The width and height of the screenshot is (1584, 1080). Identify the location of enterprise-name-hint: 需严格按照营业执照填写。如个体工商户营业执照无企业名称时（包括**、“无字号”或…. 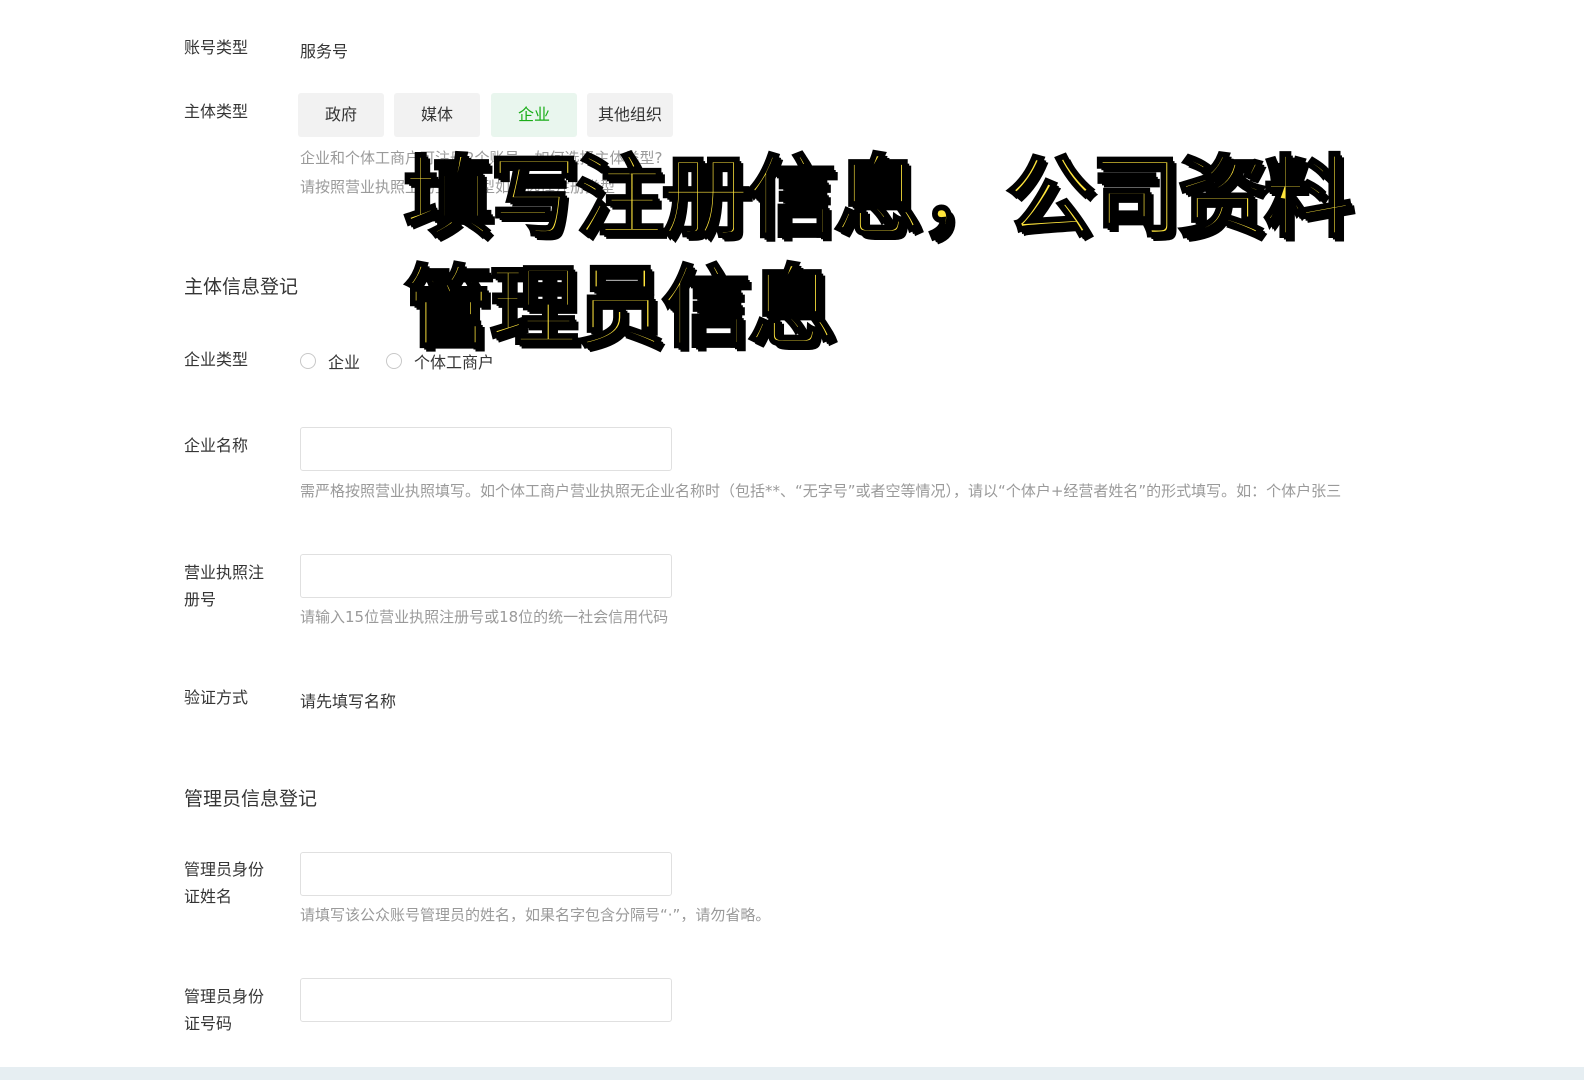
(821, 491).